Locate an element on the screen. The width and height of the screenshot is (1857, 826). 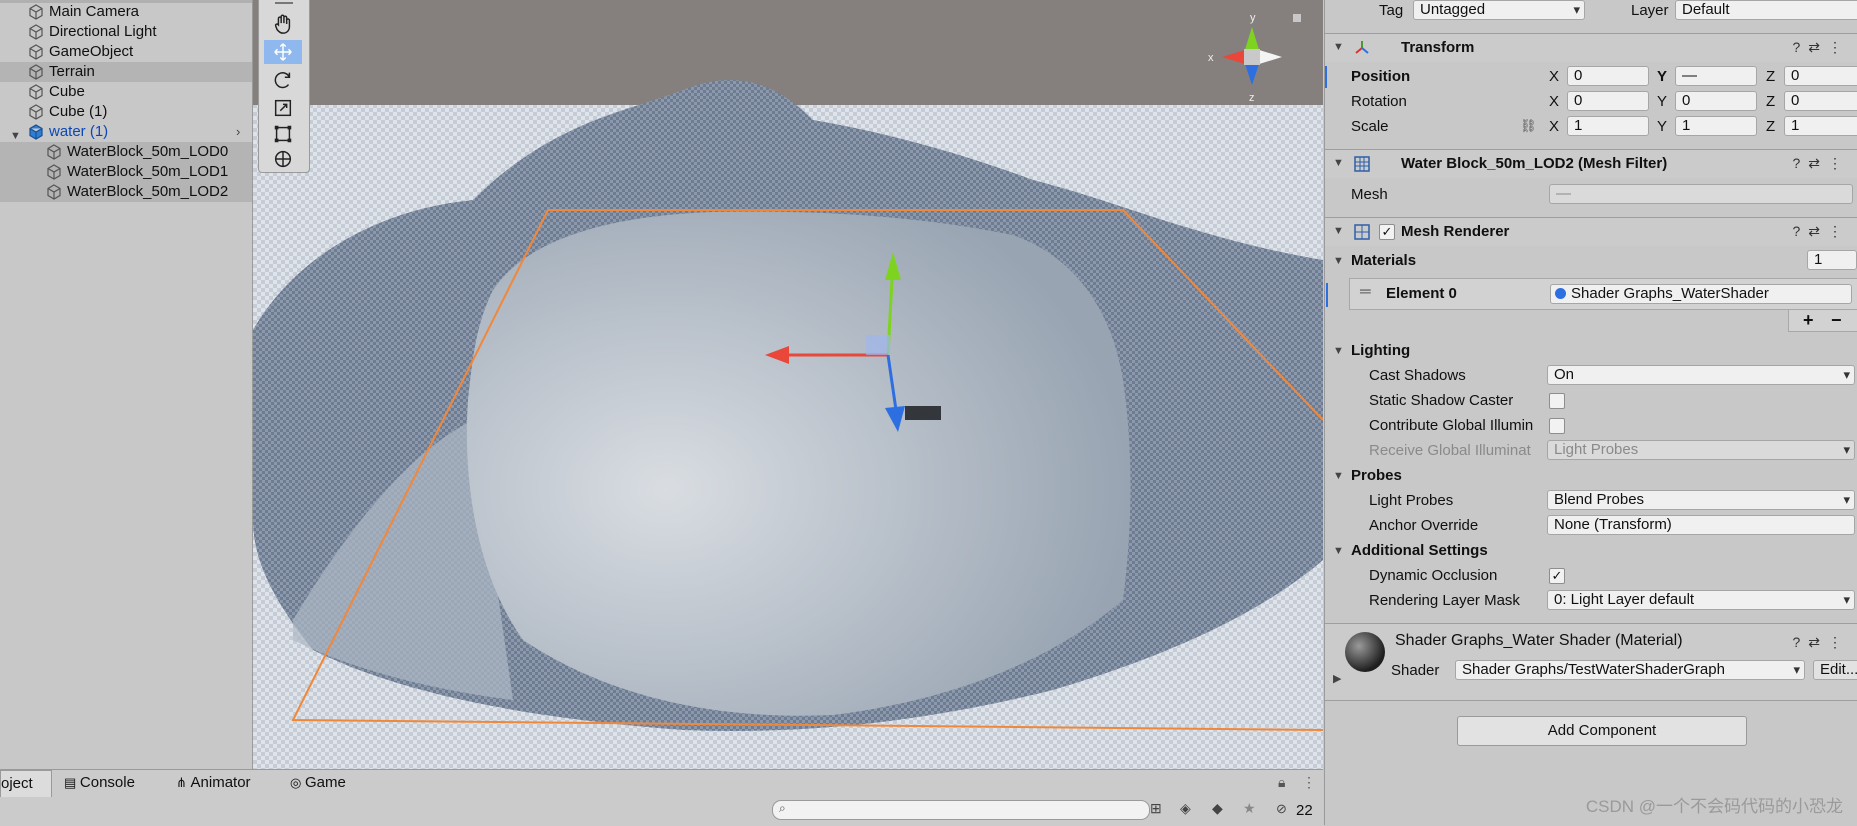
position-x-label: X is located at coordinates (1554, 76).